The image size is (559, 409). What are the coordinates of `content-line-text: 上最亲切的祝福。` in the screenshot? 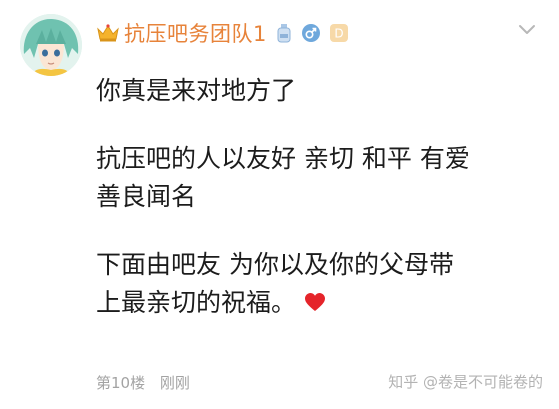 It's located at (196, 302).